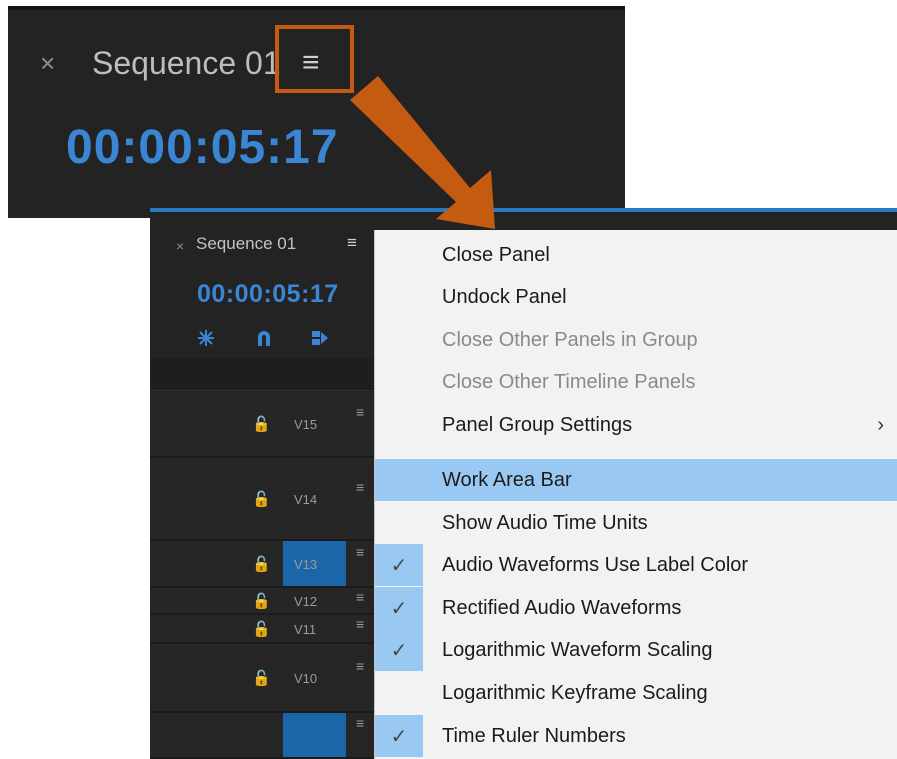 This screenshot has width=897, height=759. What do you see at coordinates (880, 424) in the screenshot?
I see `chevron-right-icon: ›` at bounding box center [880, 424].